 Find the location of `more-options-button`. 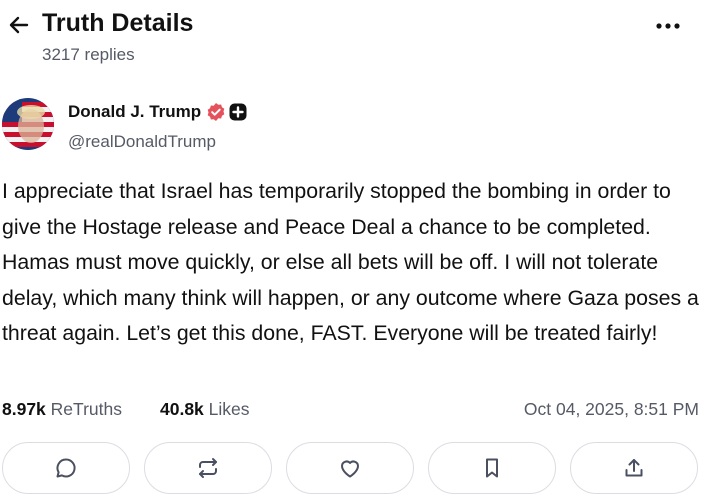

more-options-button is located at coordinates (668, 26).